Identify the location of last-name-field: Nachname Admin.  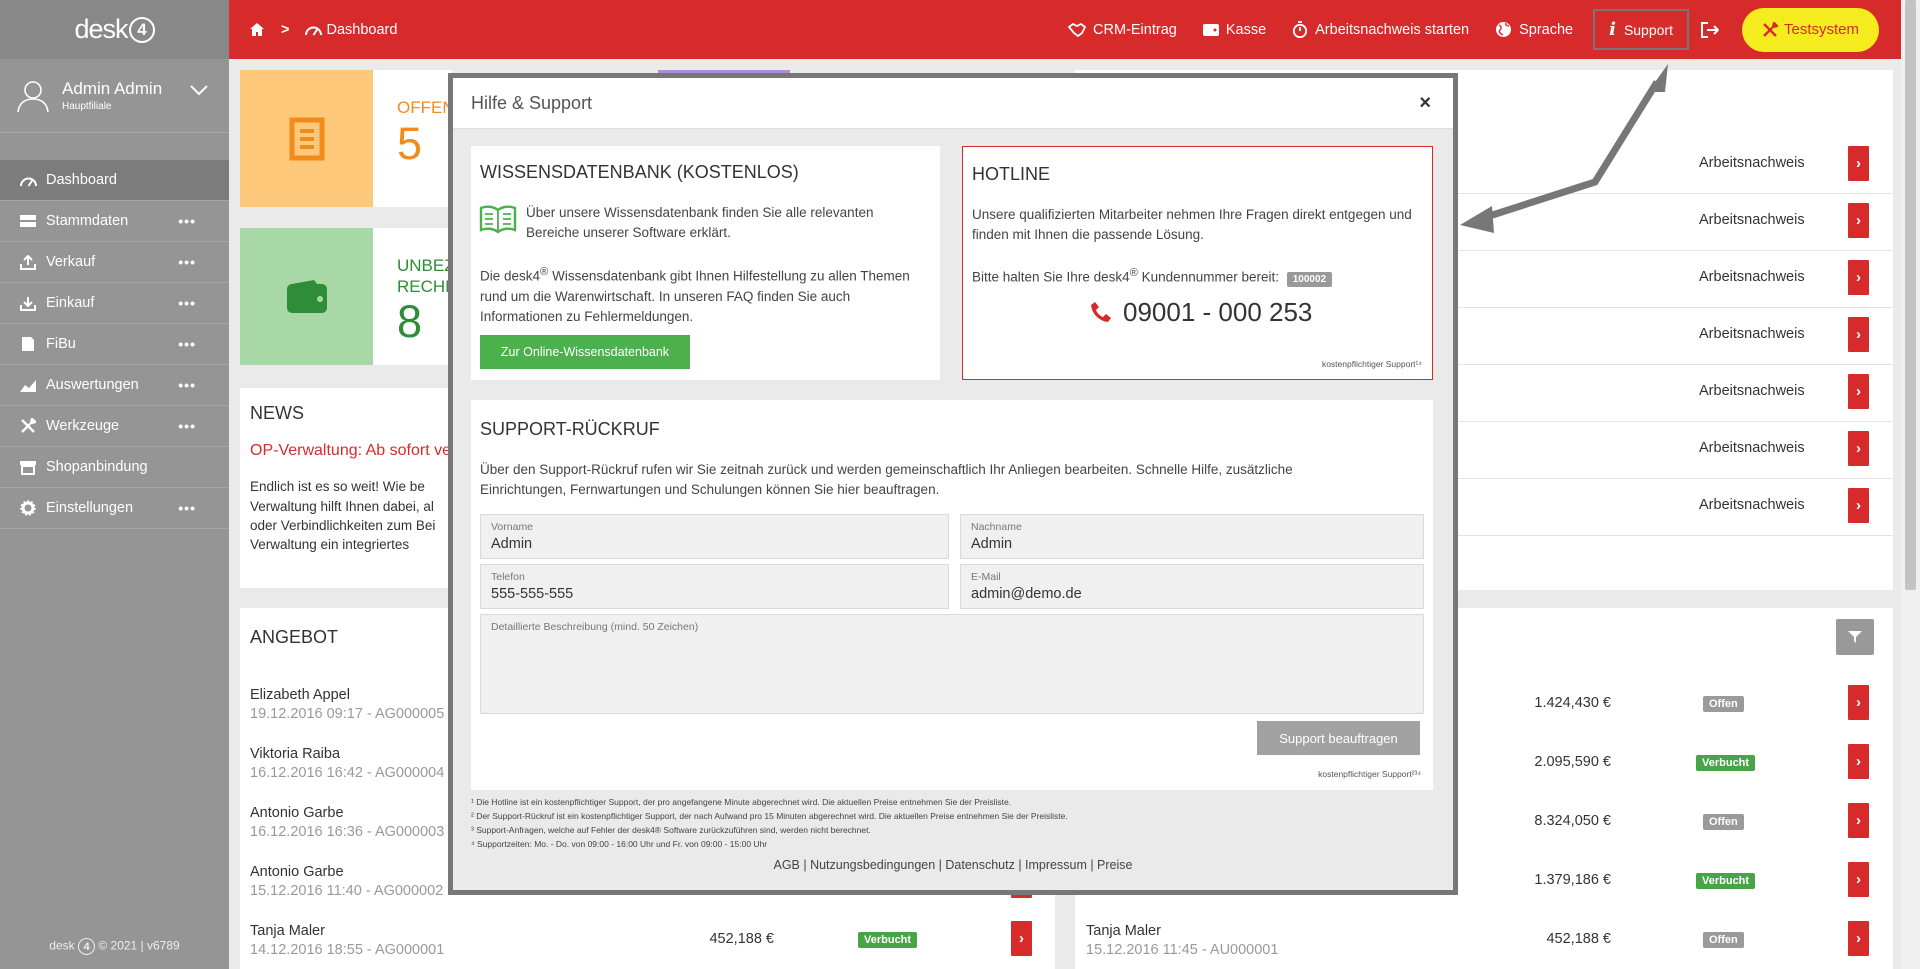
(1192, 536).